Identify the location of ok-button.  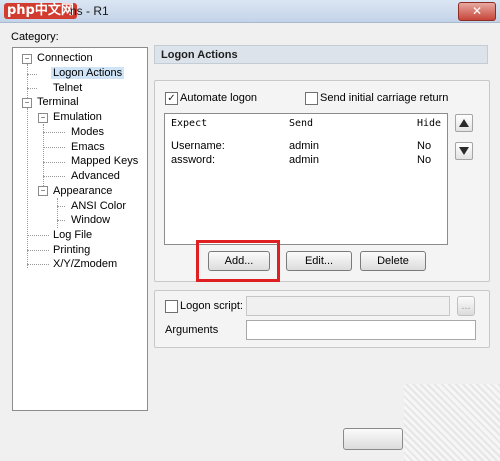
(373, 439).